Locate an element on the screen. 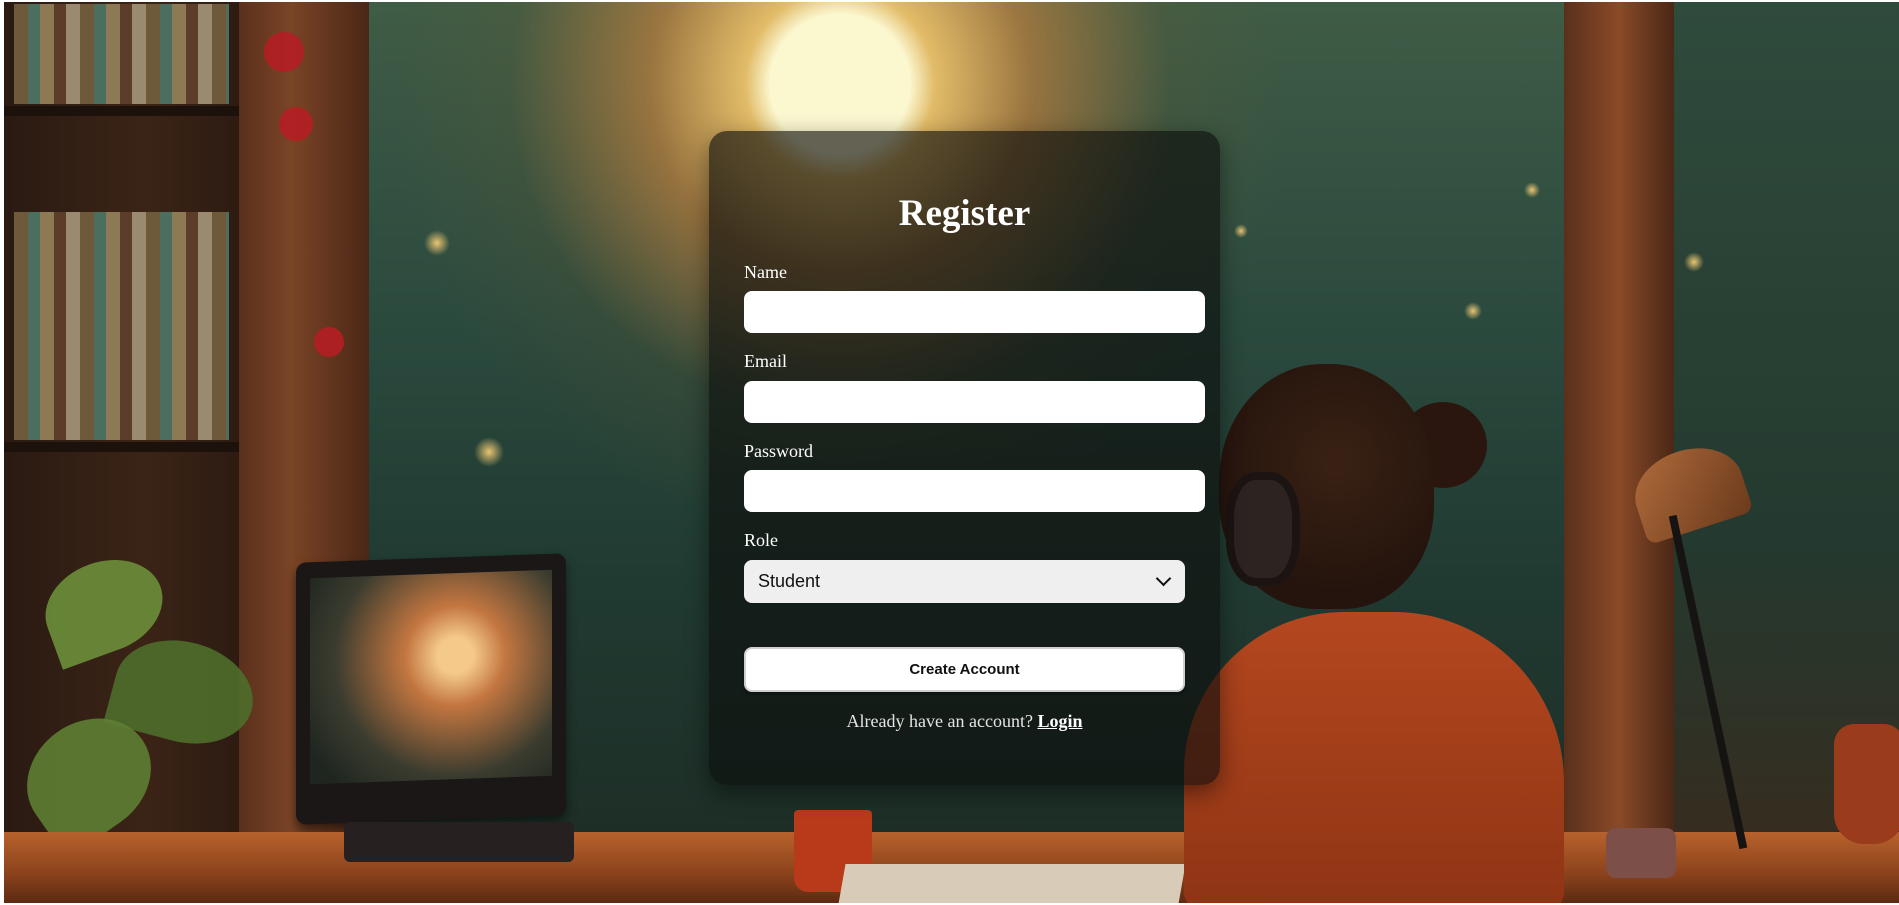  login-prompt: Already have an account? Login is located at coordinates (964, 721).